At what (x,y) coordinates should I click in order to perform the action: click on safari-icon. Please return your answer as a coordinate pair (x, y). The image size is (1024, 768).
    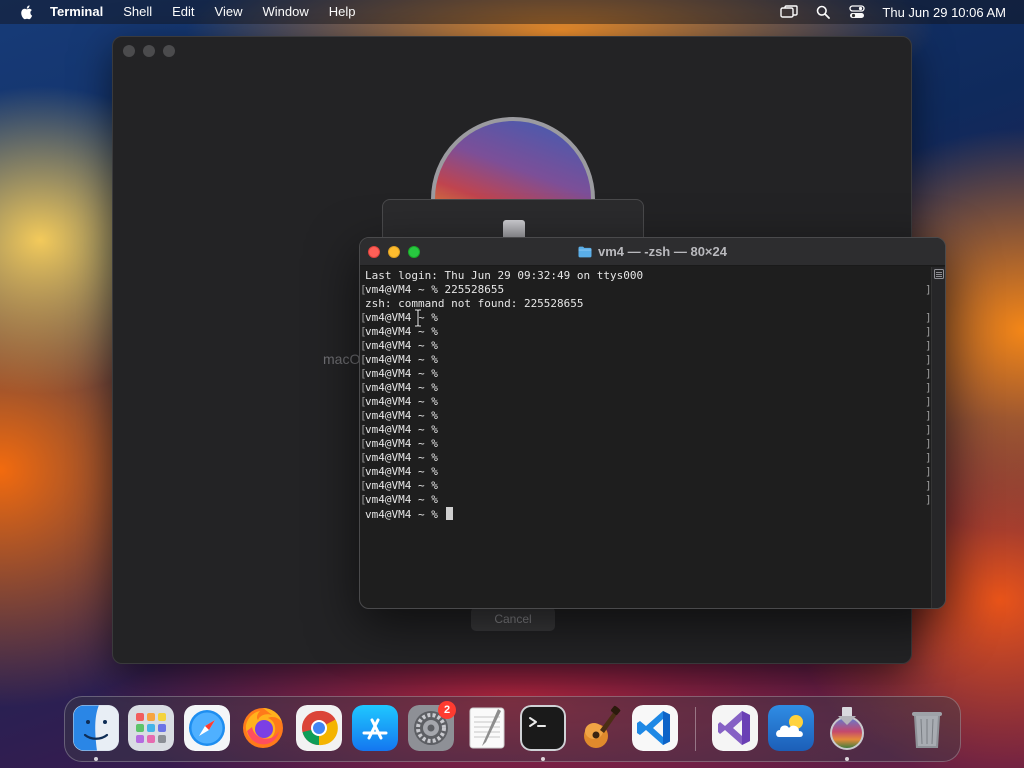
    Looking at the image, I should click on (207, 728).